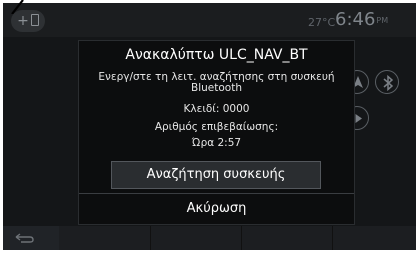  Describe the element at coordinates (216, 109) in the screenshot. I see `dialog-key: Κλειδί: 0000` at that location.